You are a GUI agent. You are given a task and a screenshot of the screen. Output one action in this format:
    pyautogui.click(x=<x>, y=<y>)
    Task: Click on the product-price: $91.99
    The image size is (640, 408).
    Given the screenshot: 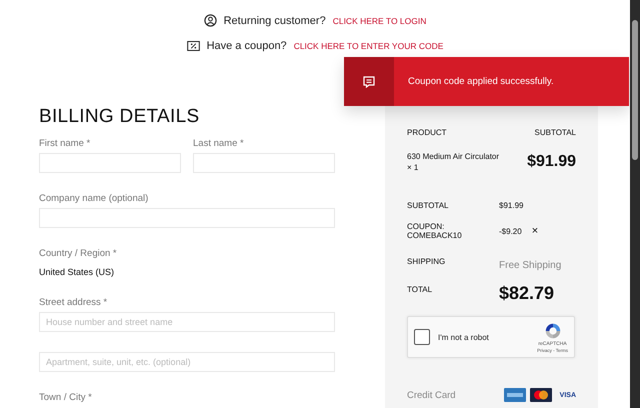 What is the action you would take?
    pyautogui.click(x=551, y=162)
    